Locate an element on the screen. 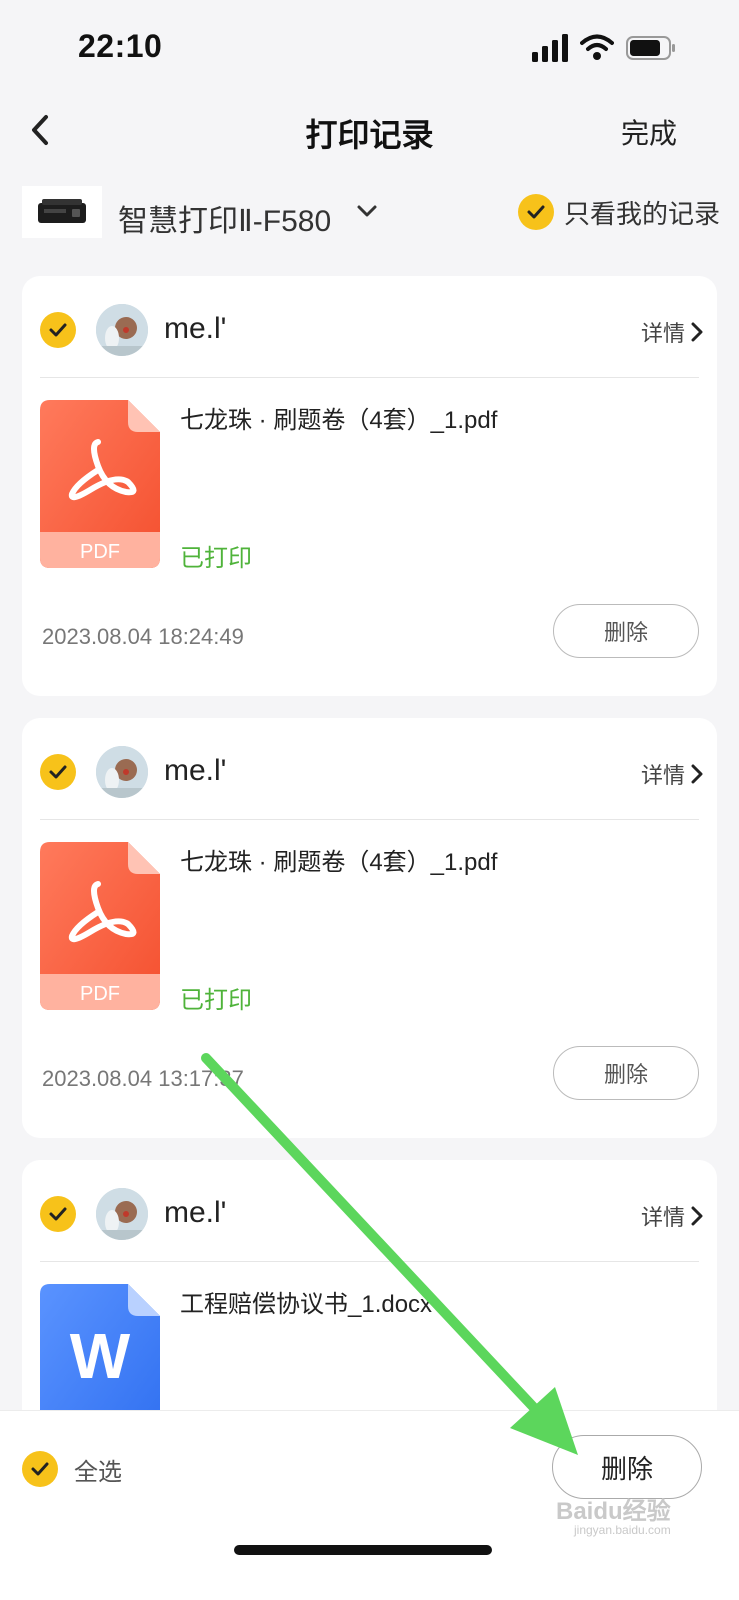  status-bar: 22:10 is located at coordinates (369, 48).